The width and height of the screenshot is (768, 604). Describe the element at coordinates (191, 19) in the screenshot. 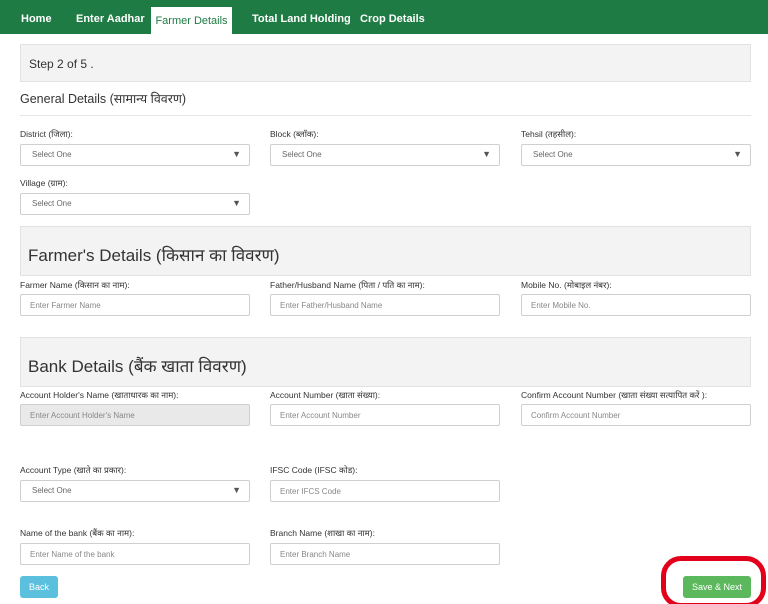

I see `nav-farmer-details: Farmer Details` at that location.